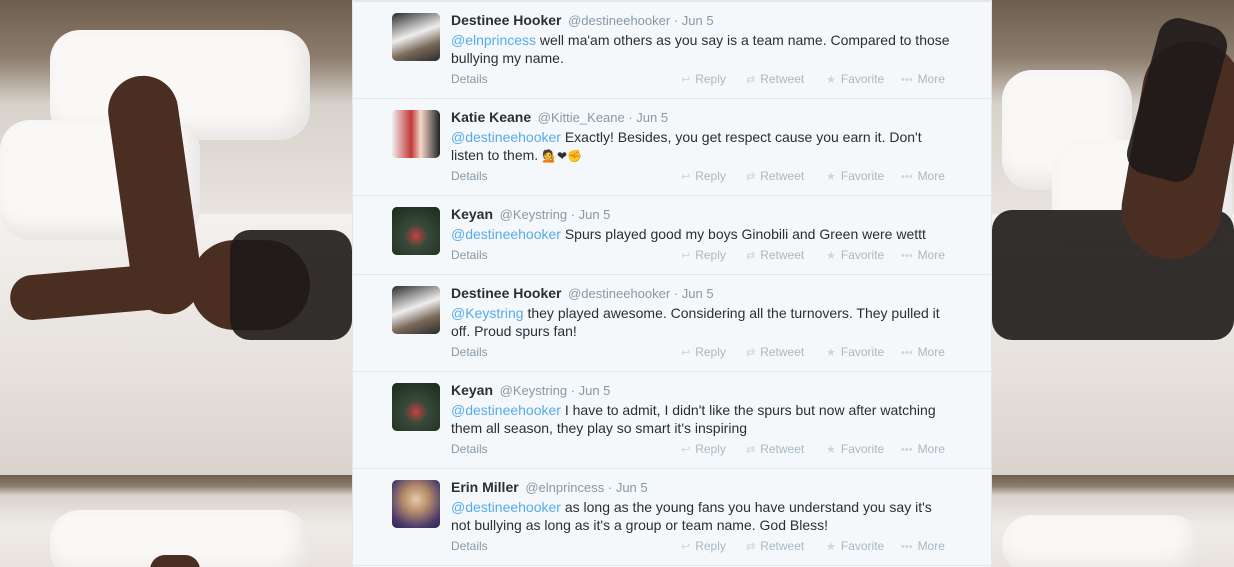 The image size is (1234, 567). What do you see at coordinates (493, 40) in the screenshot?
I see `mention-link: @elnprincess` at bounding box center [493, 40].